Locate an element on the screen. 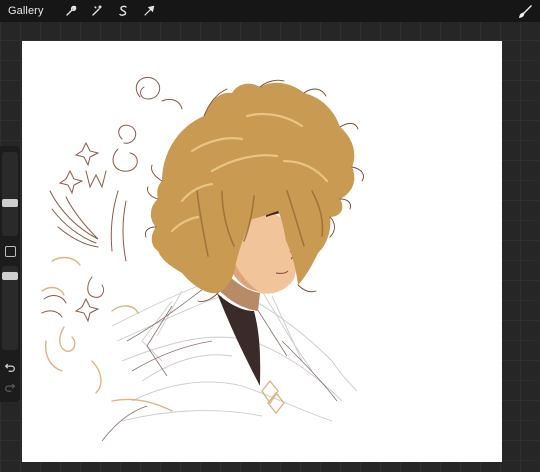 The image size is (540, 472). brush-icon is located at coordinates (525, 11).